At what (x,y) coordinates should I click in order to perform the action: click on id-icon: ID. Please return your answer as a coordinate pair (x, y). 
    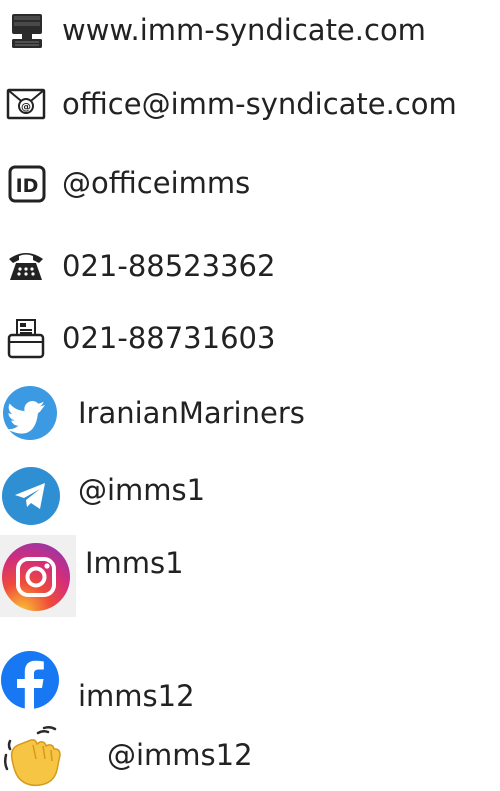
    Looking at the image, I should click on (27, 184).